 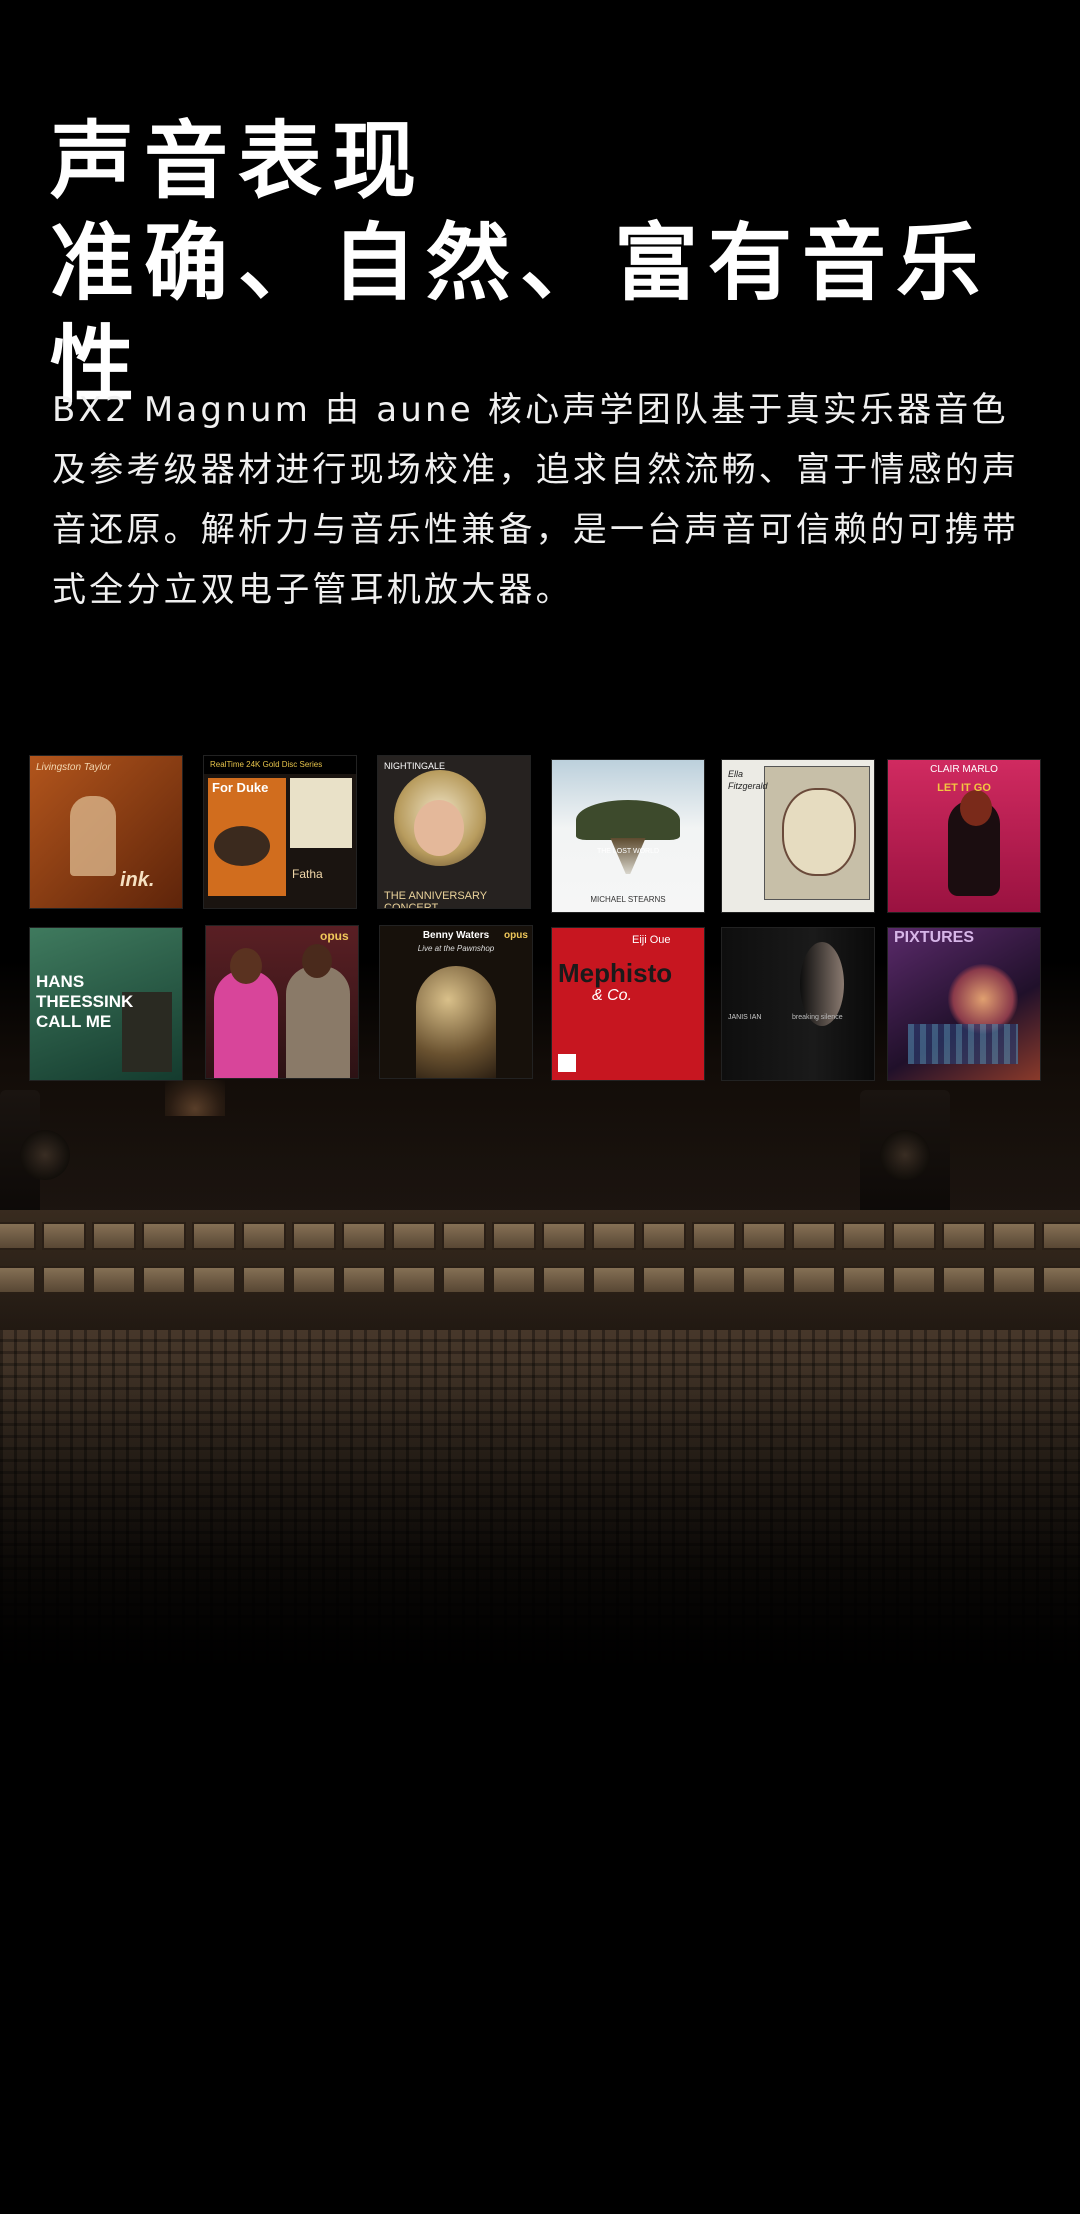 I want to click on album-title: LET IT GO, so click(x=964, y=788).